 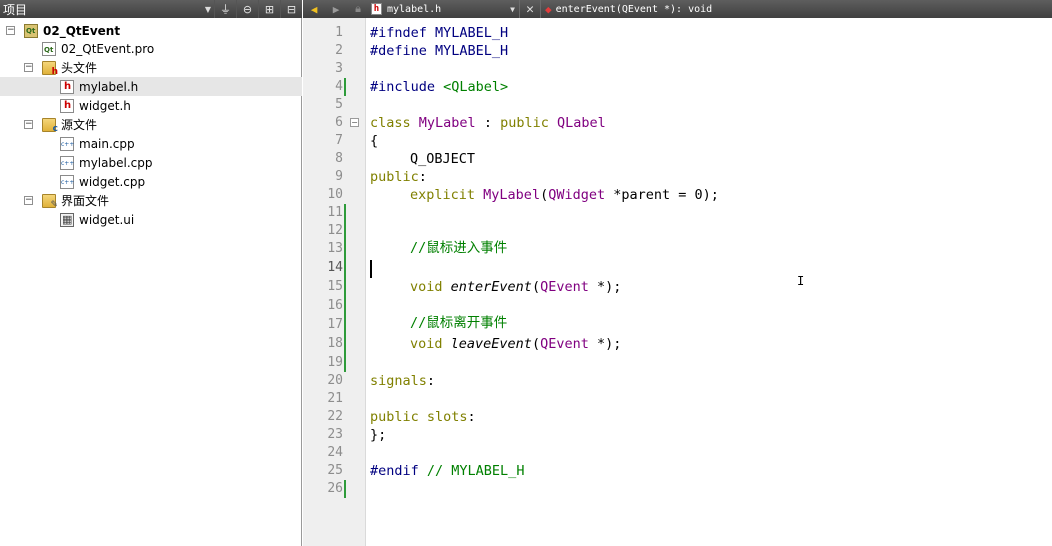 I want to click on open-file-name: mylabel.h, so click(x=414, y=9).